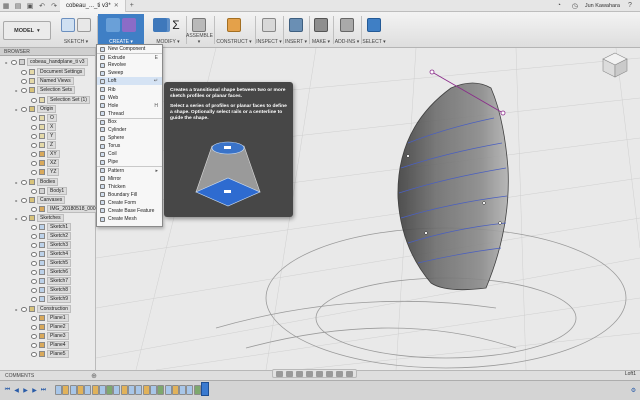 The image size is (640, 400). I want to click on new-tab-icon: +, so click(132, 6).